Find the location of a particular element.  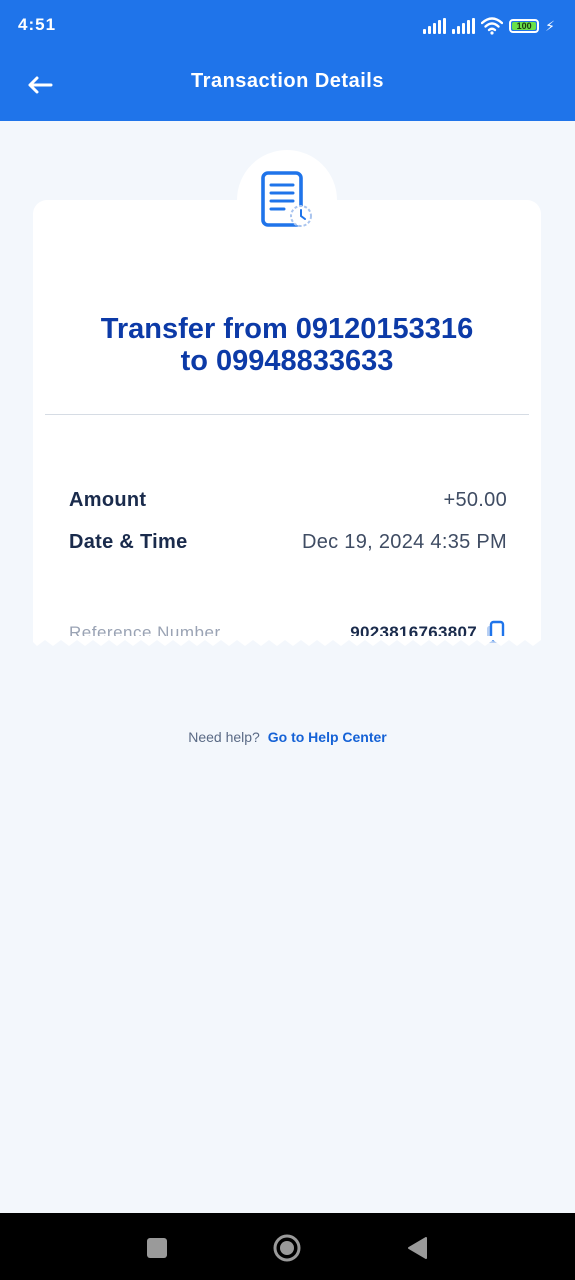

back-nav-button is located at coordinates (417, 1248).